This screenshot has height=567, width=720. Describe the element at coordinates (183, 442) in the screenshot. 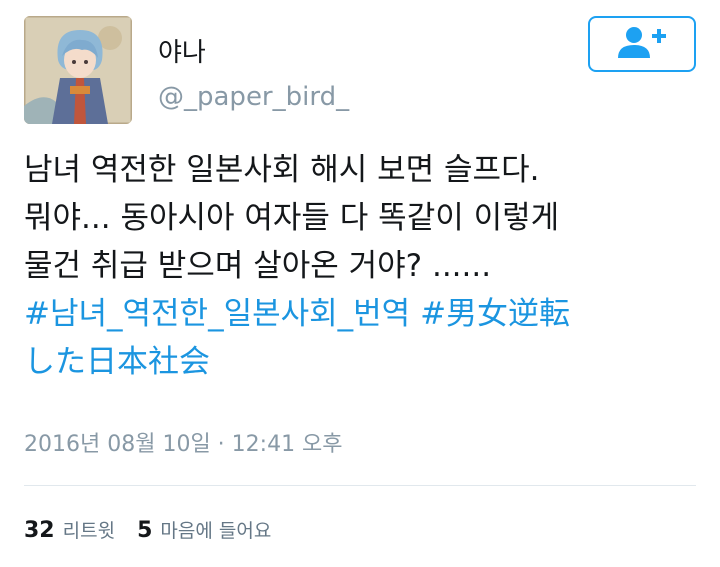

I see `tweet-timestamp: 2016년 08월 10일 · 12:41 오후` at that location.